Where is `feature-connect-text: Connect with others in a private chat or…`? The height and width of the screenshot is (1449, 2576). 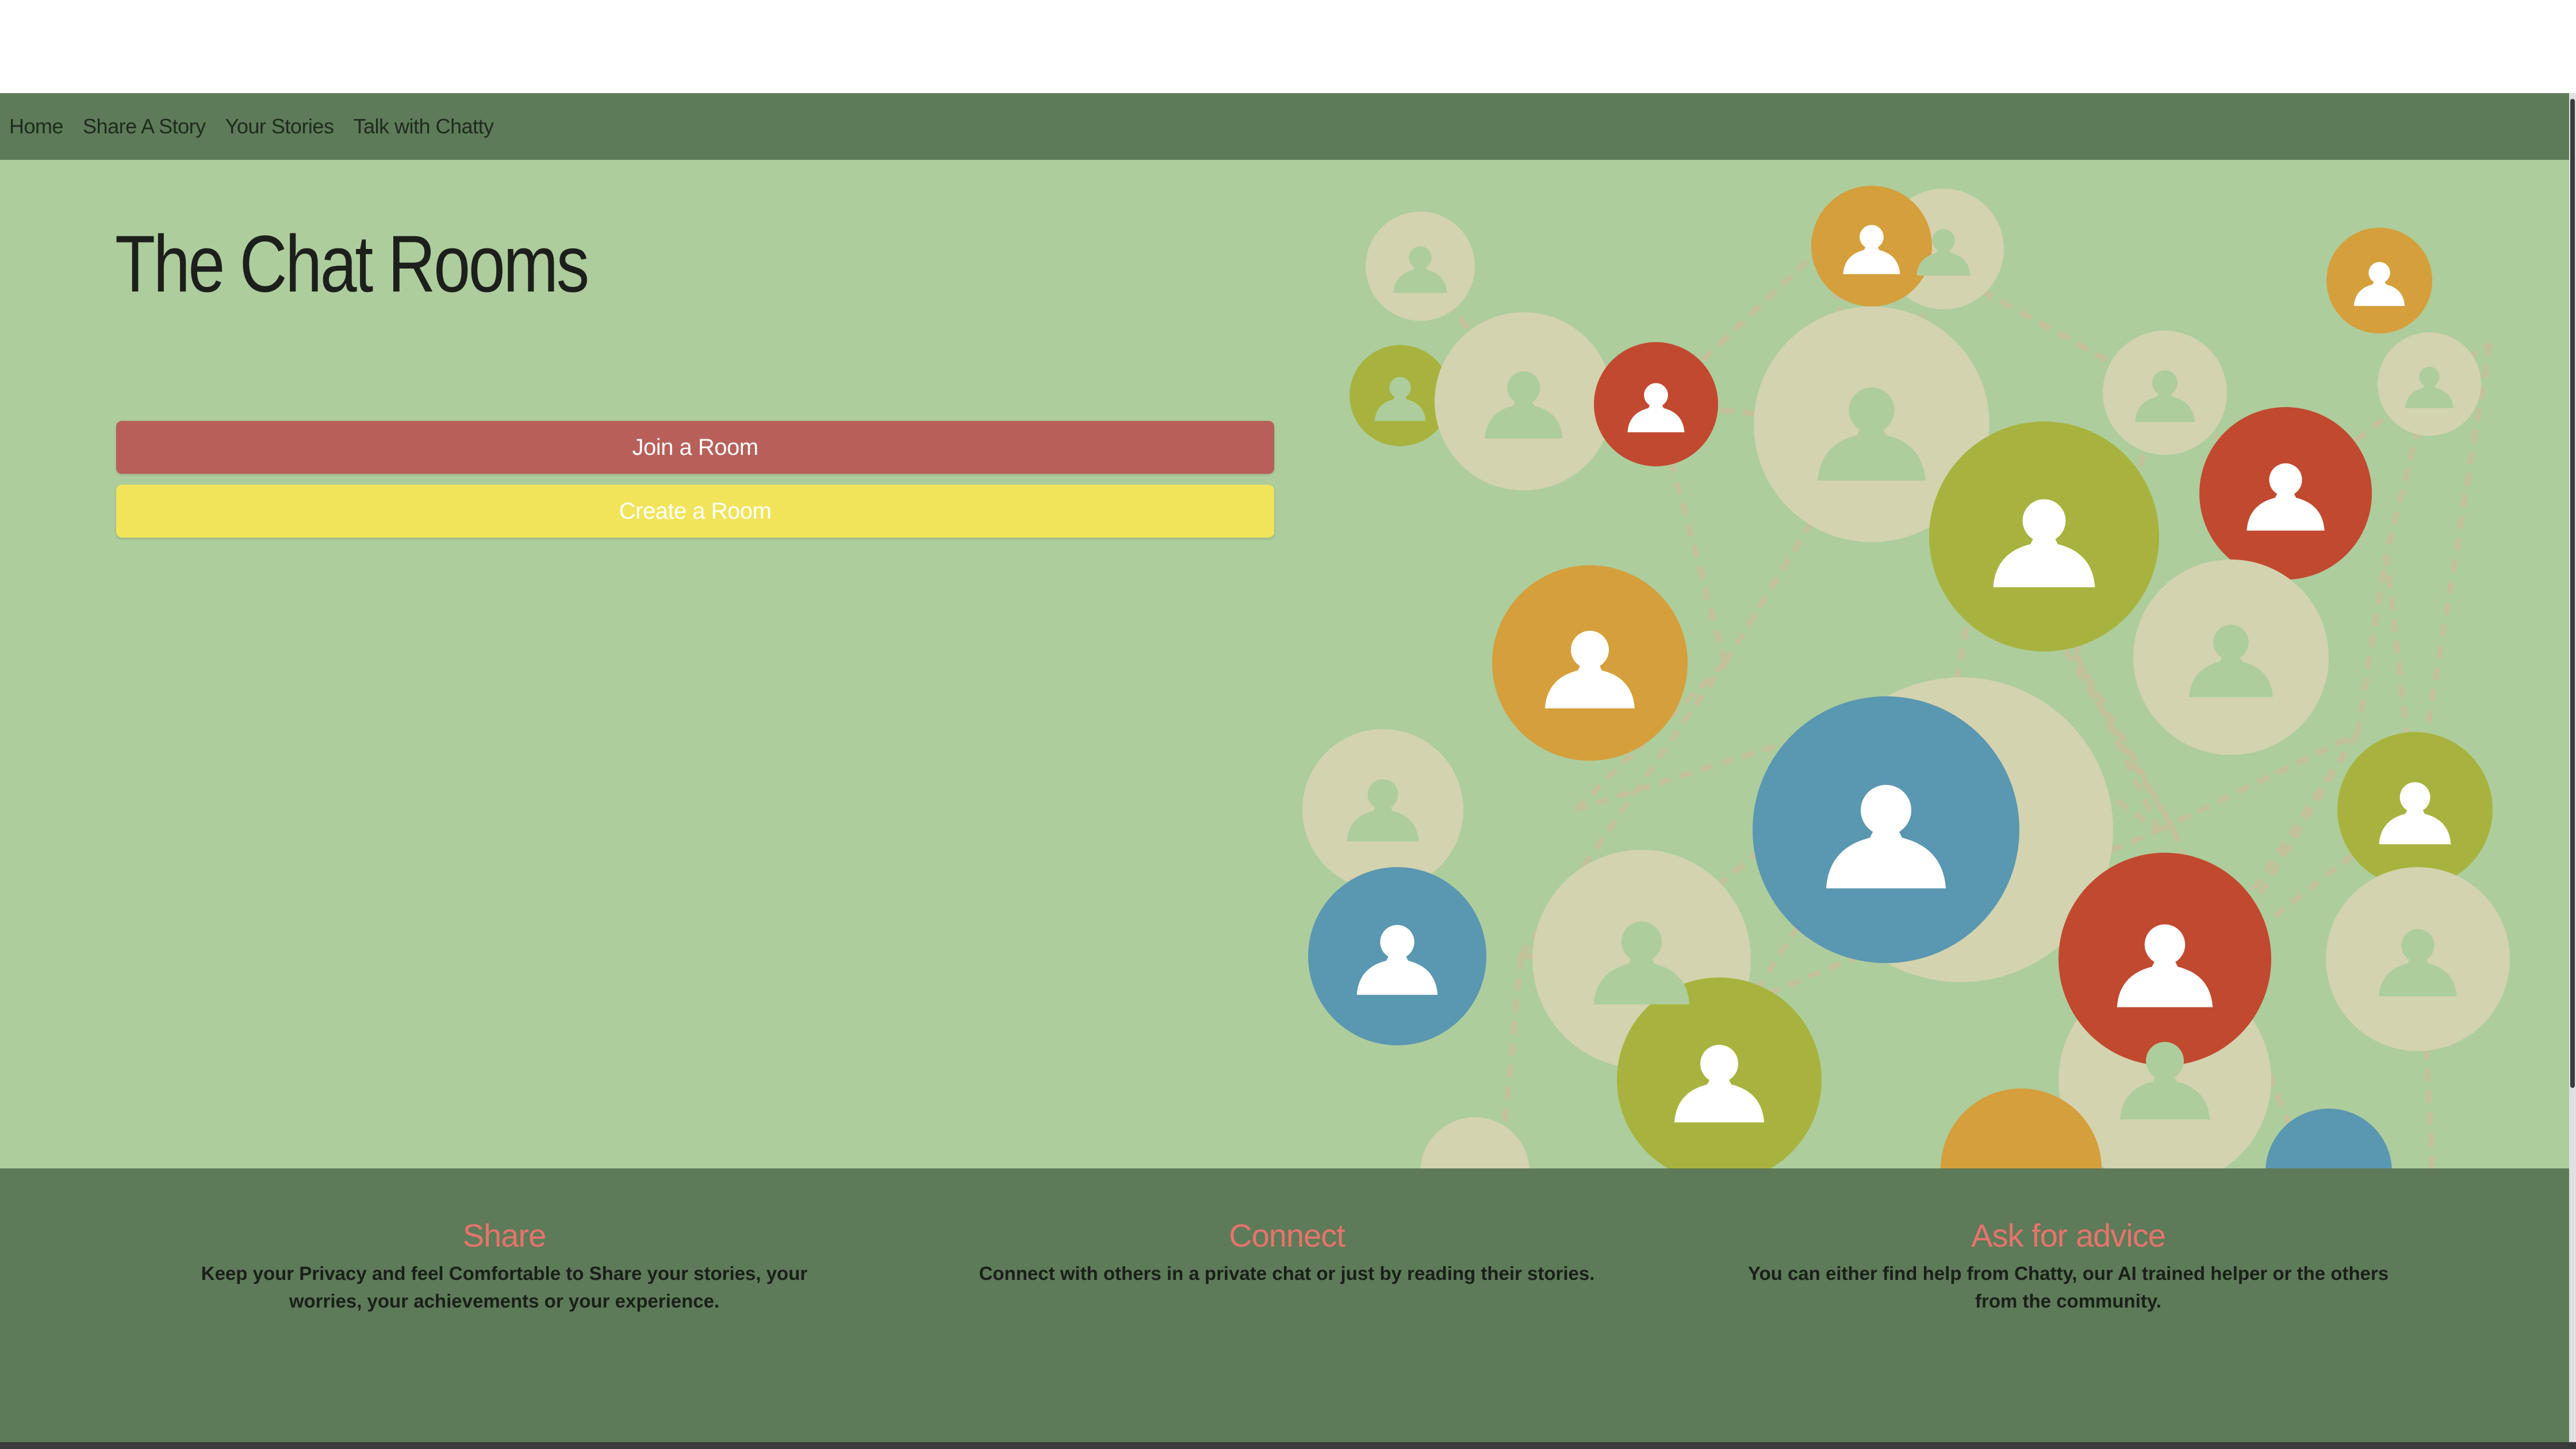
feature-connect-text: Connect with others in a private chat or… is located at coordinates (1287, 1273).